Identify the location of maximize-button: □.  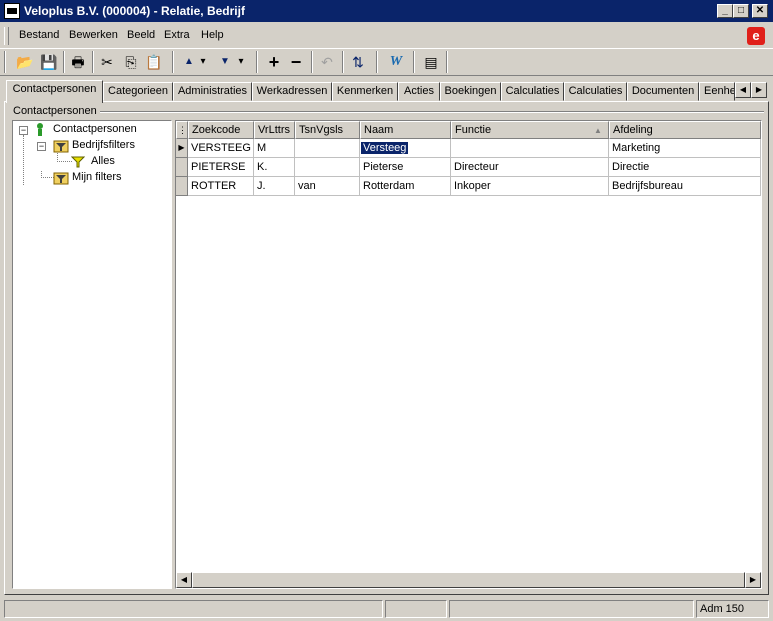
(741, 11).